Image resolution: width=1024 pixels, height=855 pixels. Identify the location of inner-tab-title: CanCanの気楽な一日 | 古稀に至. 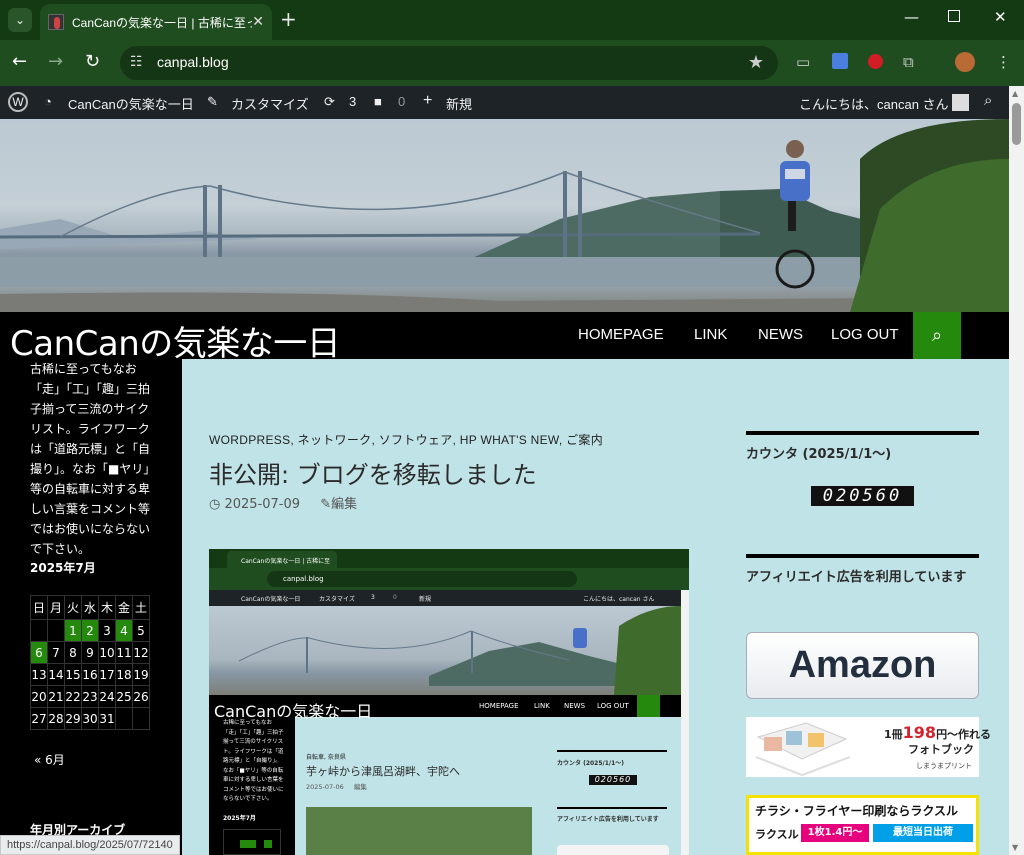
(282, 559).